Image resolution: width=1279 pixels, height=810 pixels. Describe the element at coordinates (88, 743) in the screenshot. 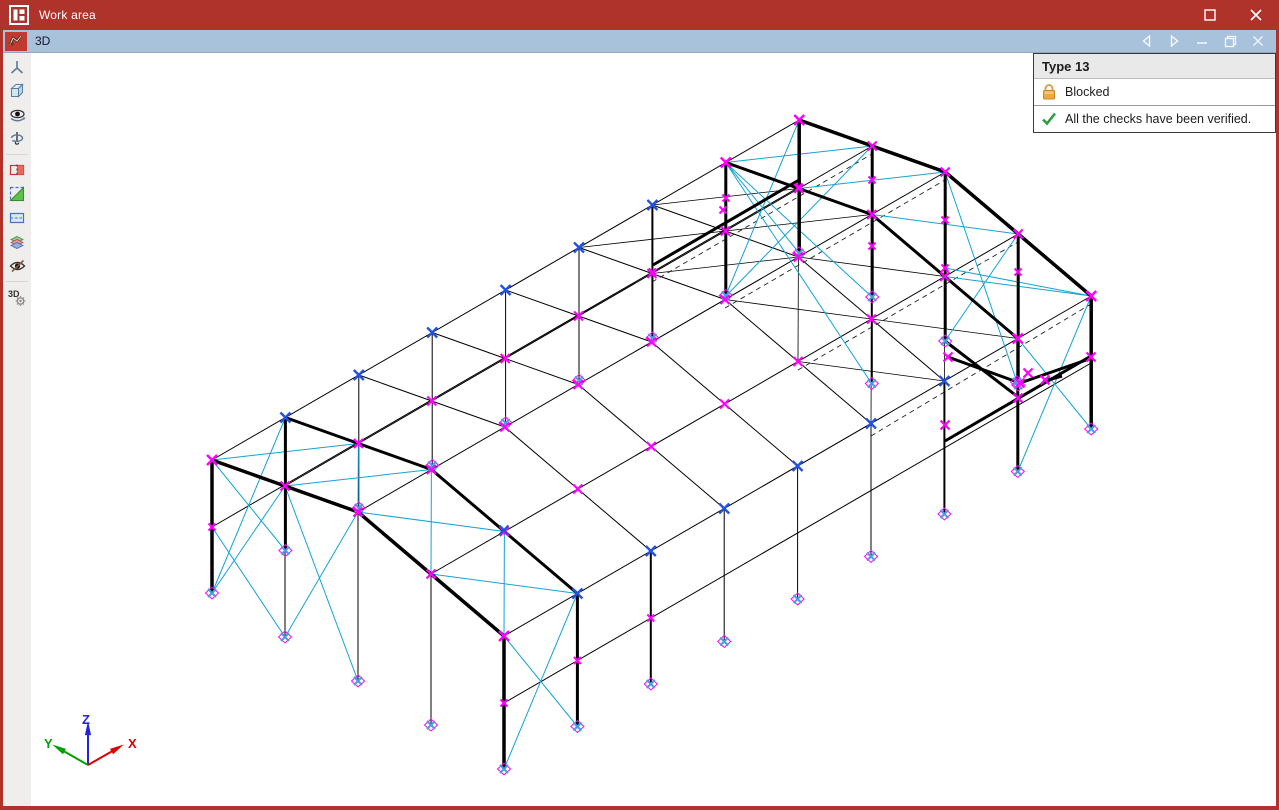

I see `axes-triad` at that location.